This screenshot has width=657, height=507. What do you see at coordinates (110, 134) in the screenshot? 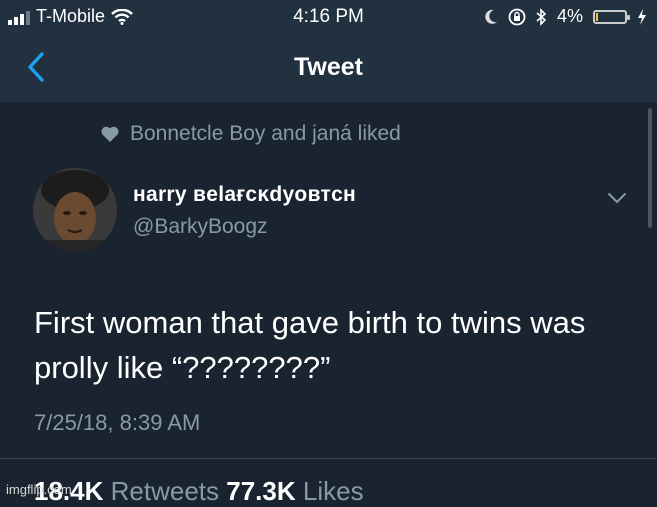
I see `heart-icon` at bounding box center [110, 134].